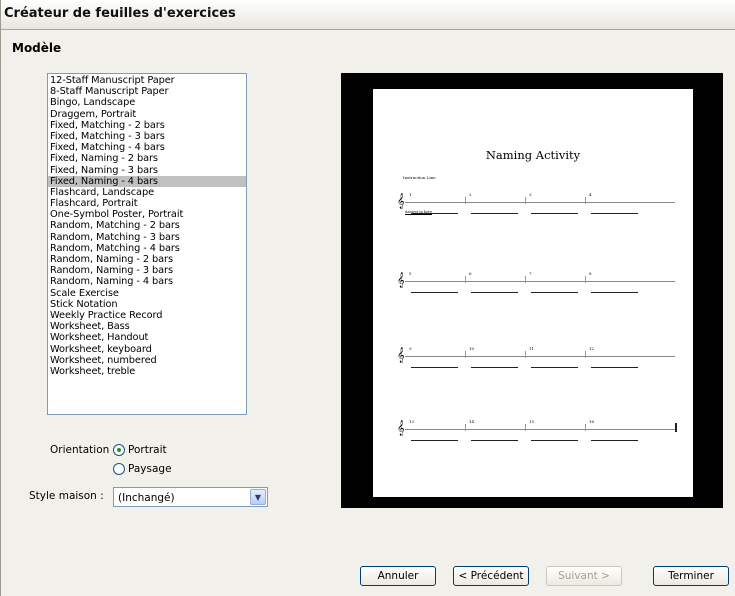 This screenshot has height=596, width=735. Describe the element at coordinates (592, 348) in the screenshot. I see `measure-number: 12` at that location.